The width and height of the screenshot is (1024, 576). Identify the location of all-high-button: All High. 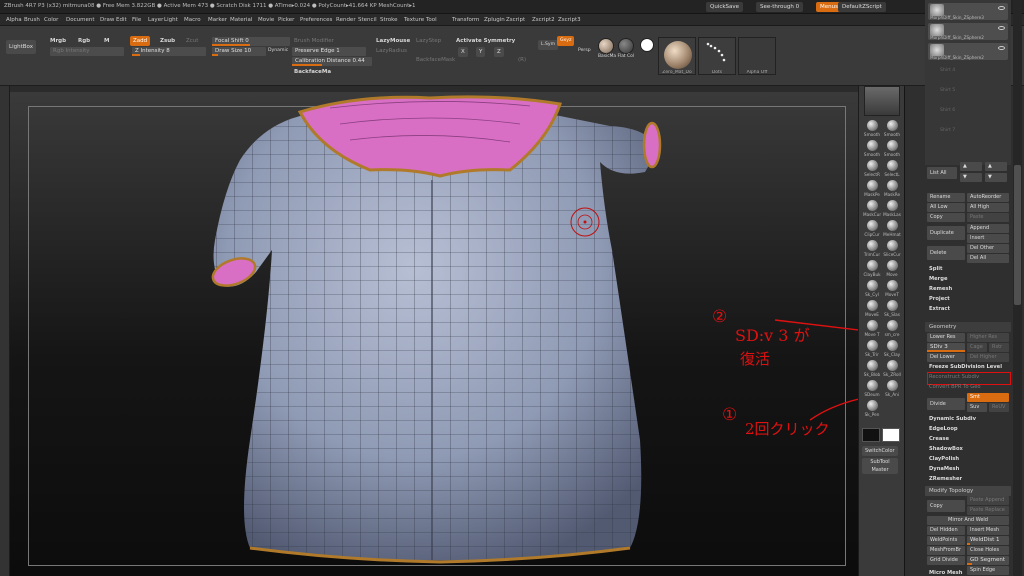
(988, 207).